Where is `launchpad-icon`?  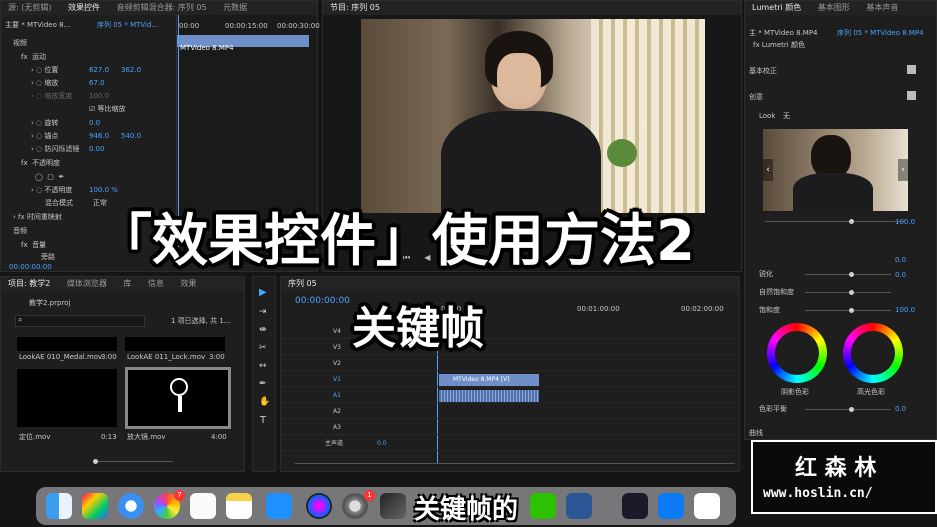 launchpad-icon is located at coordinates (95, 506).